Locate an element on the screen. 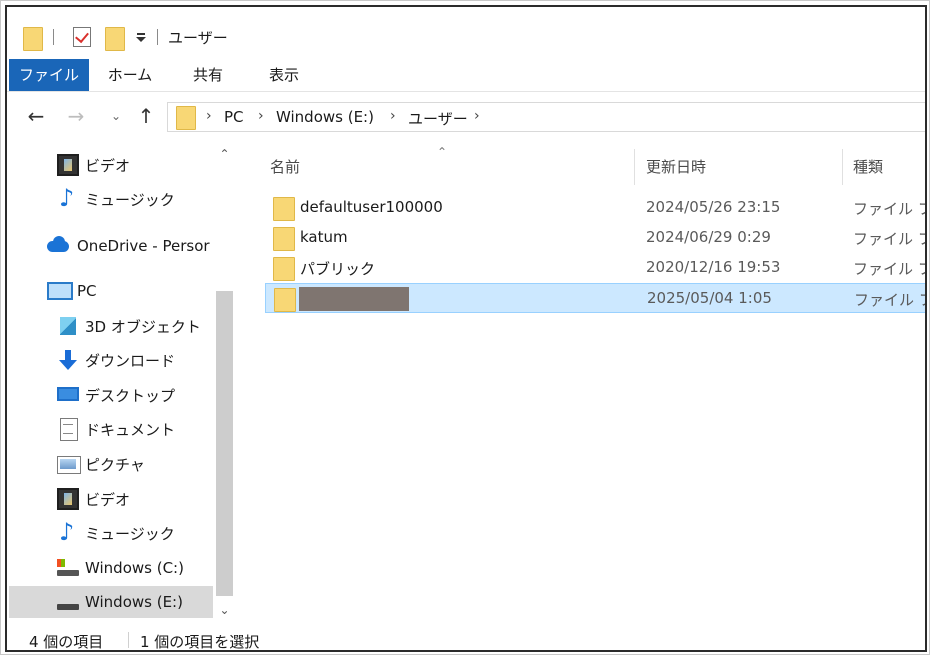  sidebar-item-videos: ビデオ is located at coordinates (111, 165).